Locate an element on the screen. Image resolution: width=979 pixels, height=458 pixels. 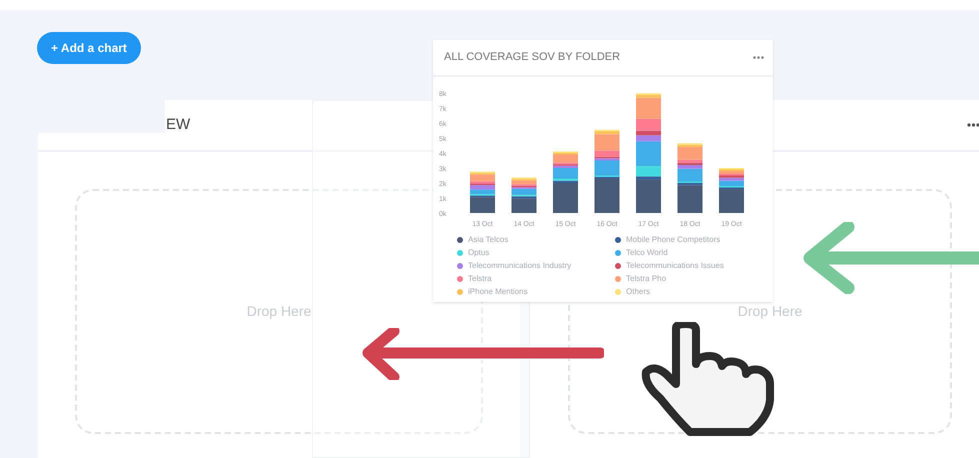
add-chart-button: + Add a chart is located at coordinates (89, 48).